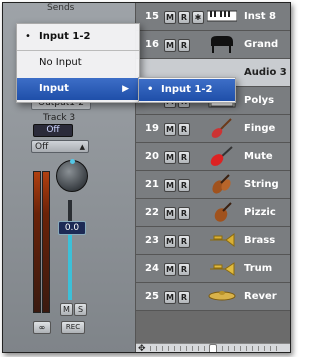  Describe the element at coordinates (261, 184) in the screenshot. I see `track-name: String` at that location.